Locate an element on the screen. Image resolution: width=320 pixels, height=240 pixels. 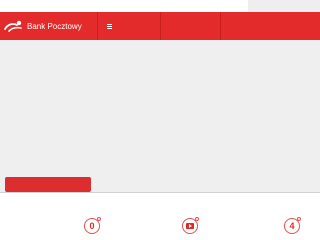
social-four-label: 4 is located at coordinates (292, 226).